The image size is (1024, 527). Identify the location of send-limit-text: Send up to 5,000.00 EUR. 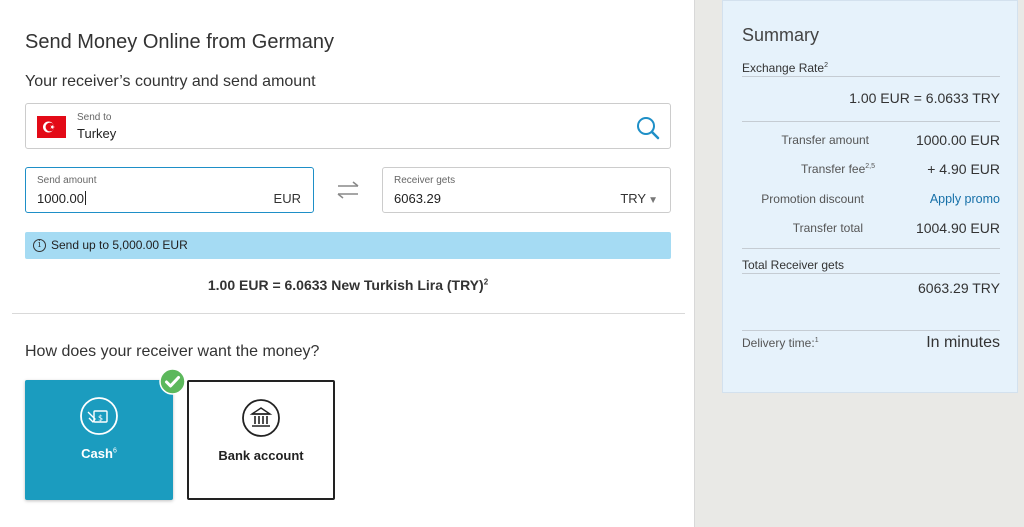
(119, 245).